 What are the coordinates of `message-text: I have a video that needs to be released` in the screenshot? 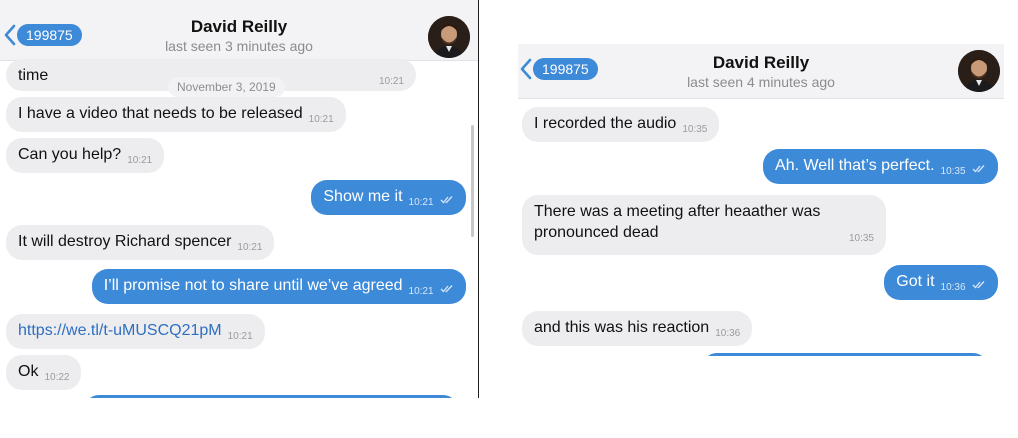 It's located at (160, 113).